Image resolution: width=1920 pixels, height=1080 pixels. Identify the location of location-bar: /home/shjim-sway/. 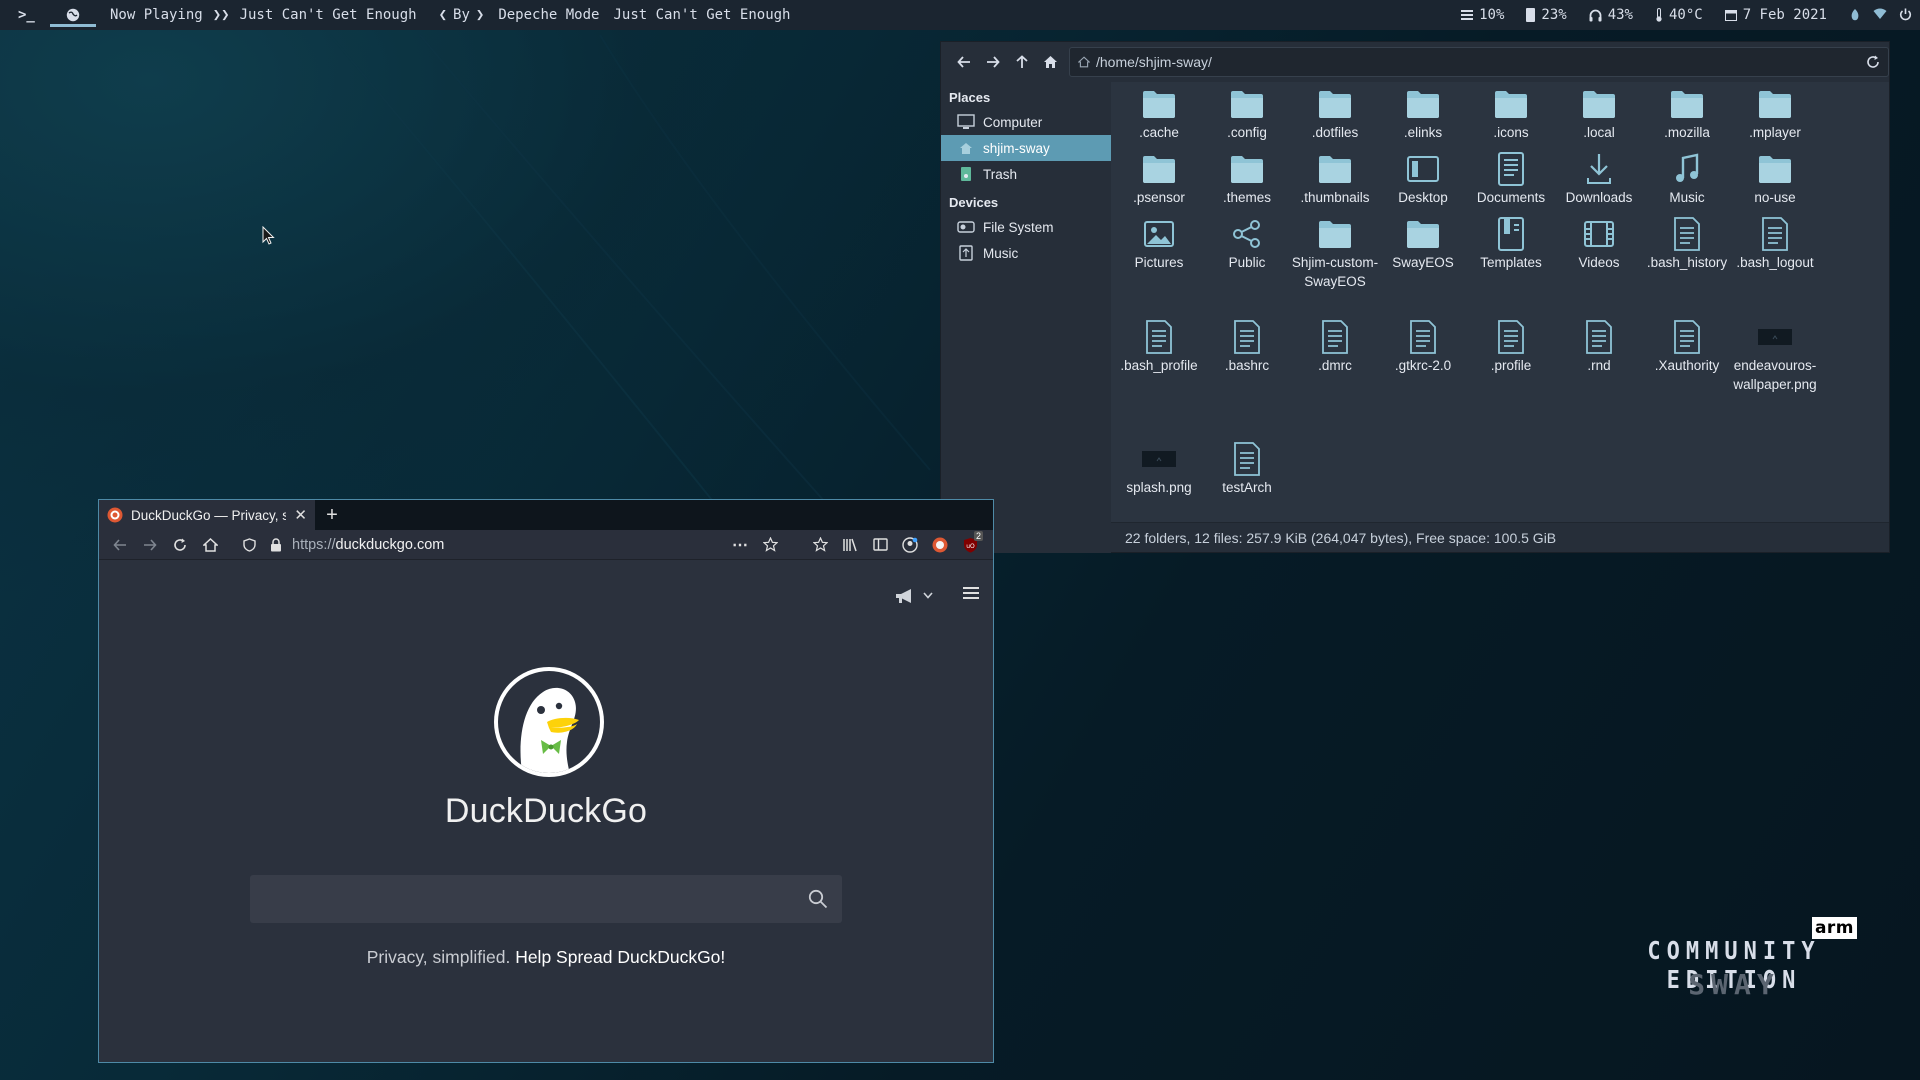
(1479, 62).